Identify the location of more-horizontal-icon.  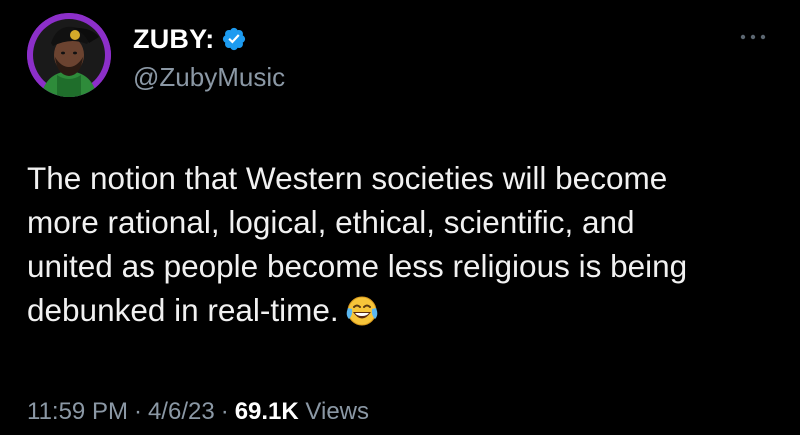
(753, 37).